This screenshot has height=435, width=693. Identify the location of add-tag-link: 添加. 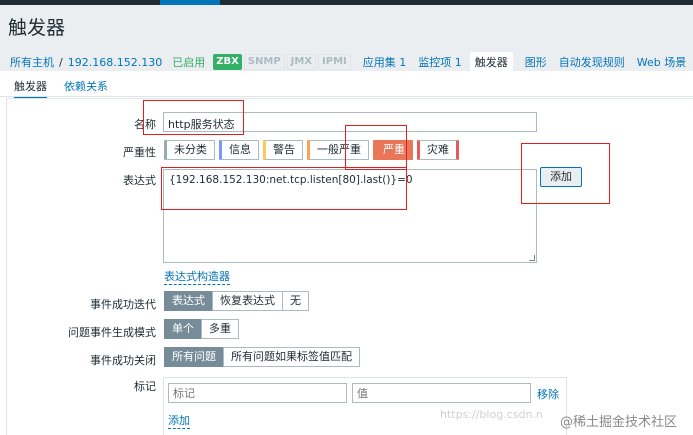
(179, 420).